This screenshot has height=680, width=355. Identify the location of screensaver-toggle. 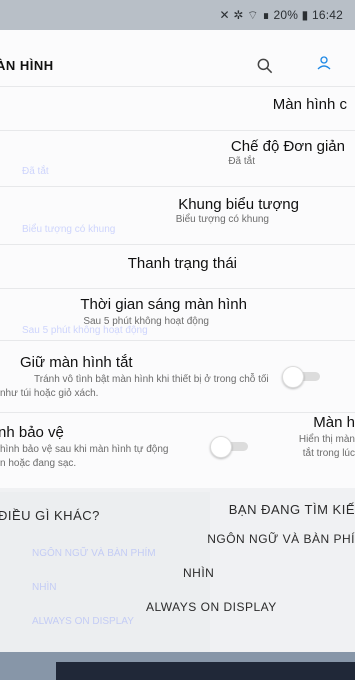
(230, 447).